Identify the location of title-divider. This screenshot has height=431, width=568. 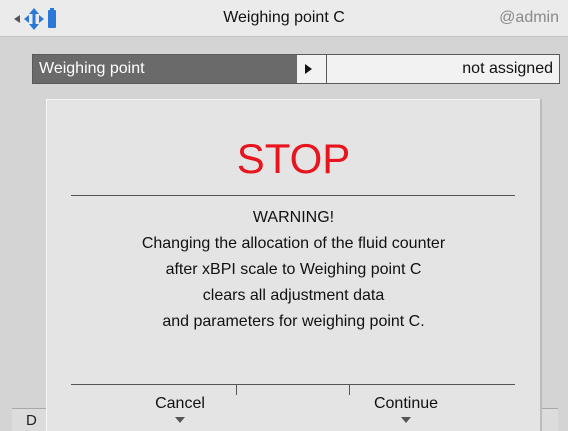
(293, 195).